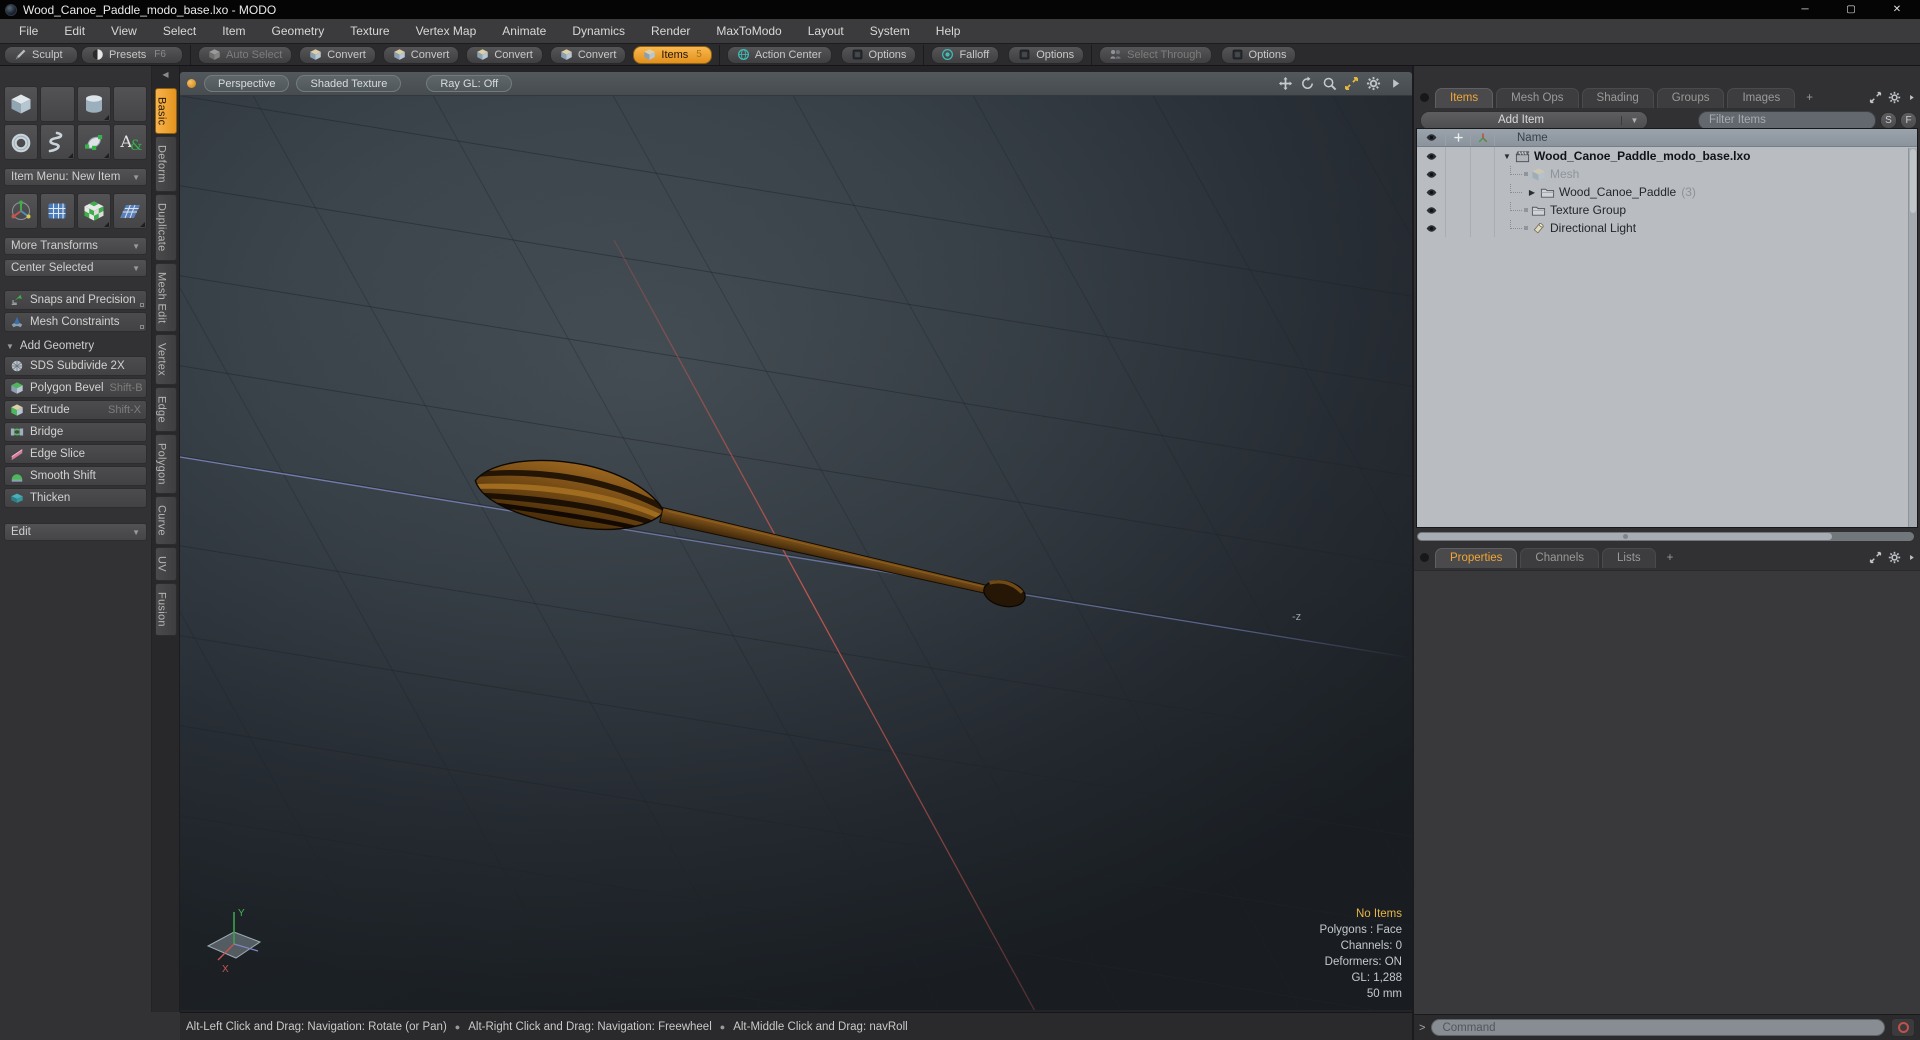  I want to click on menu-texture: Texture, so click(369, 31).